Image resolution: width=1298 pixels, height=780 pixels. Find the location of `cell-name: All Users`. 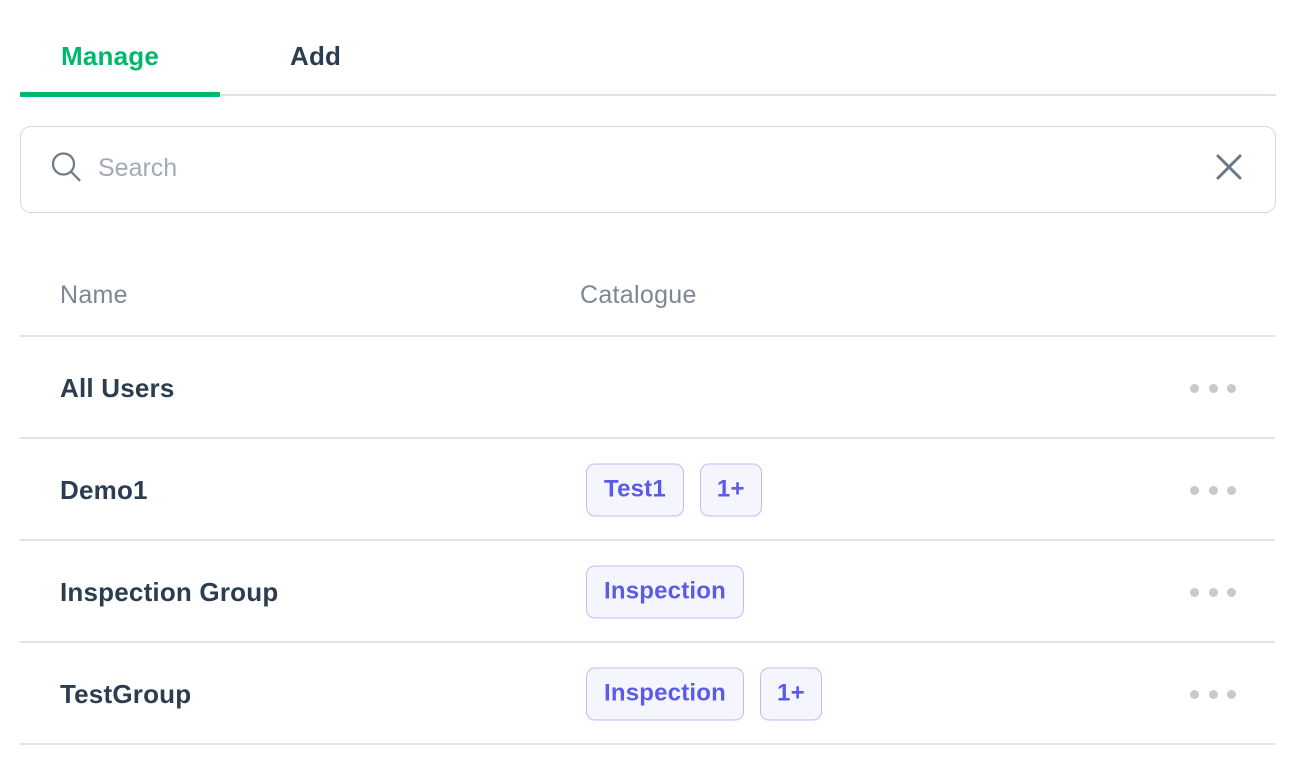

cell-name: All Users is located at coordinates (117, 388).